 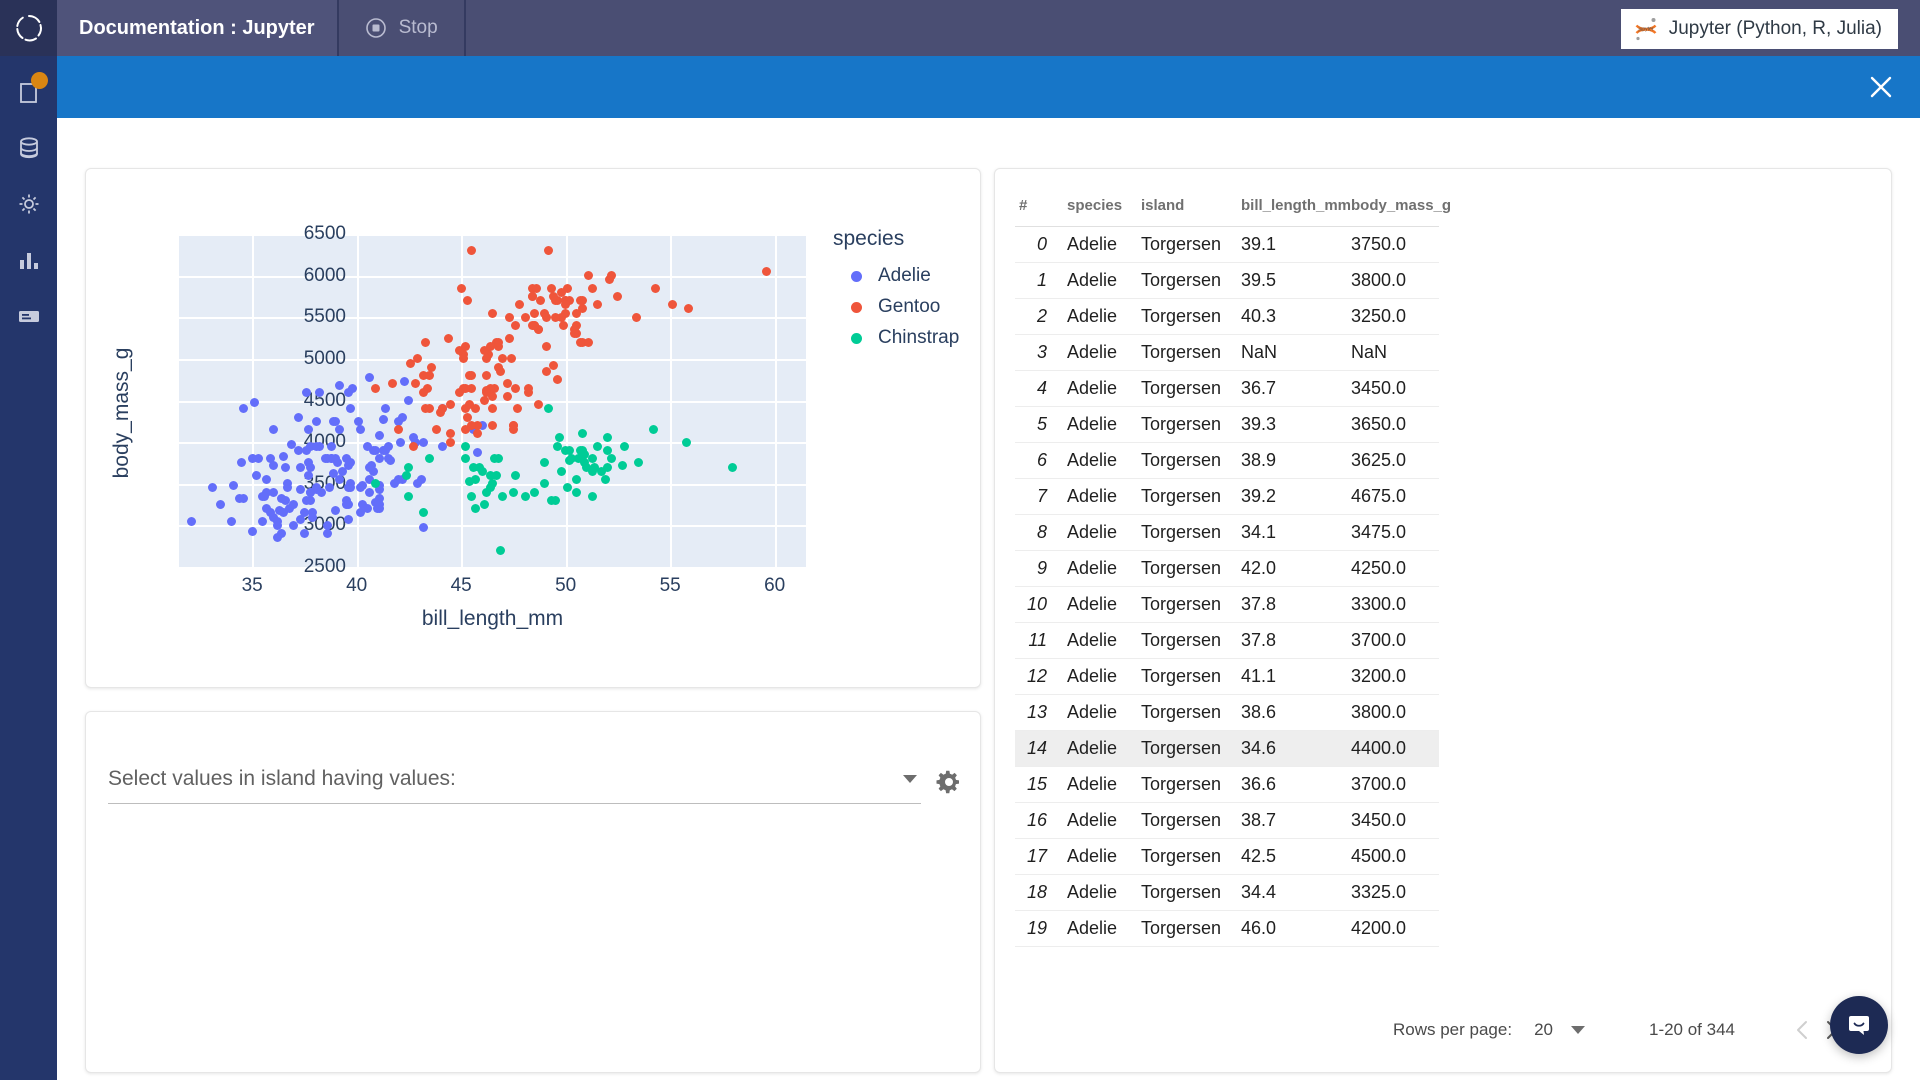 What do you see at coordinates (1039, 207) in the screenshot?
I see `table-column-header: #` at bounding box center [1039, 207].